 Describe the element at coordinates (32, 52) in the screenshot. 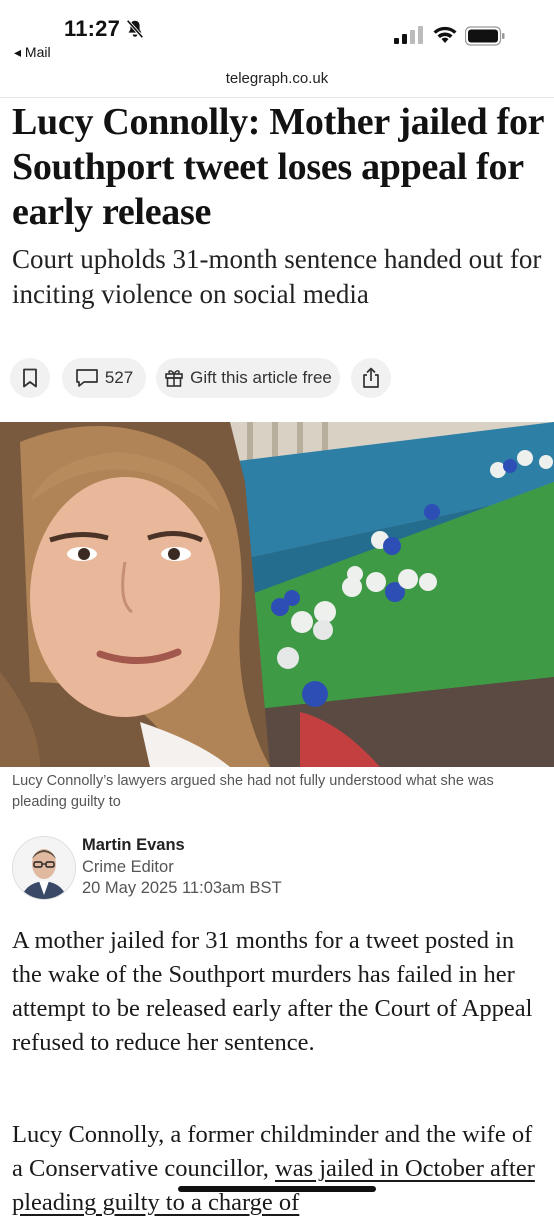

I see `back-to-mail-link: ◂ Mail` at that location.